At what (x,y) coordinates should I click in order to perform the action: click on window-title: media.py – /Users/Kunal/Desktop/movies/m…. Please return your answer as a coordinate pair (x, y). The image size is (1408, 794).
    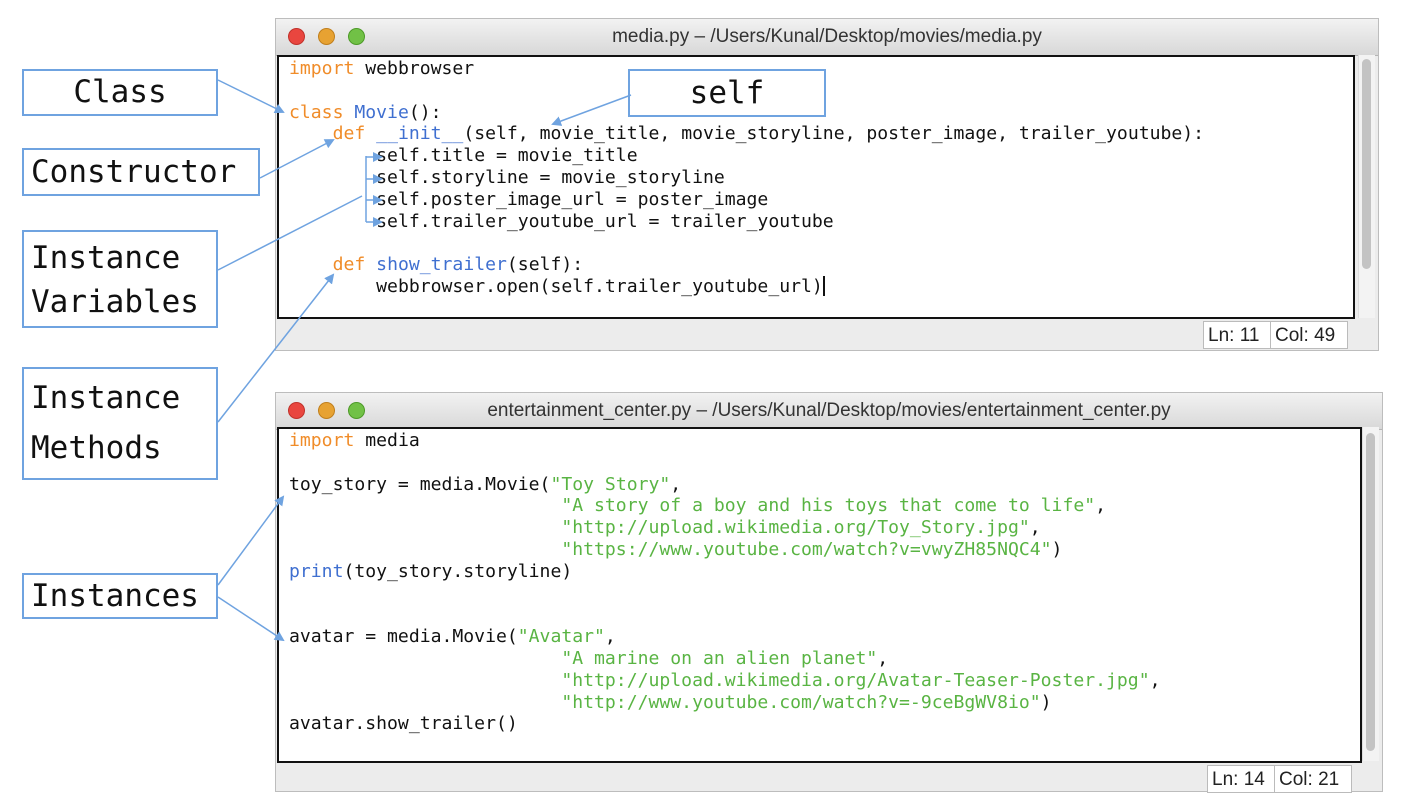
    Looking at the image, I should click on (827, 36).